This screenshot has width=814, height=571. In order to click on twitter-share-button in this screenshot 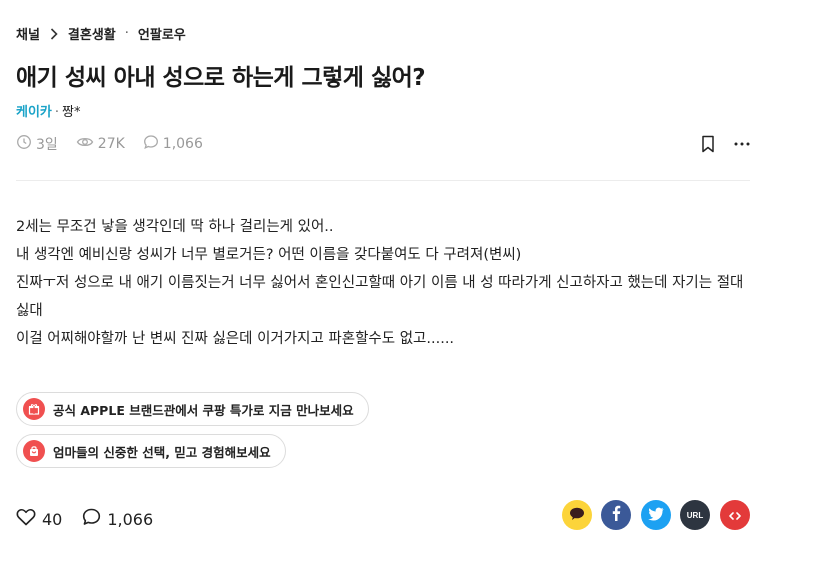, I will do `click(656, 515)`.